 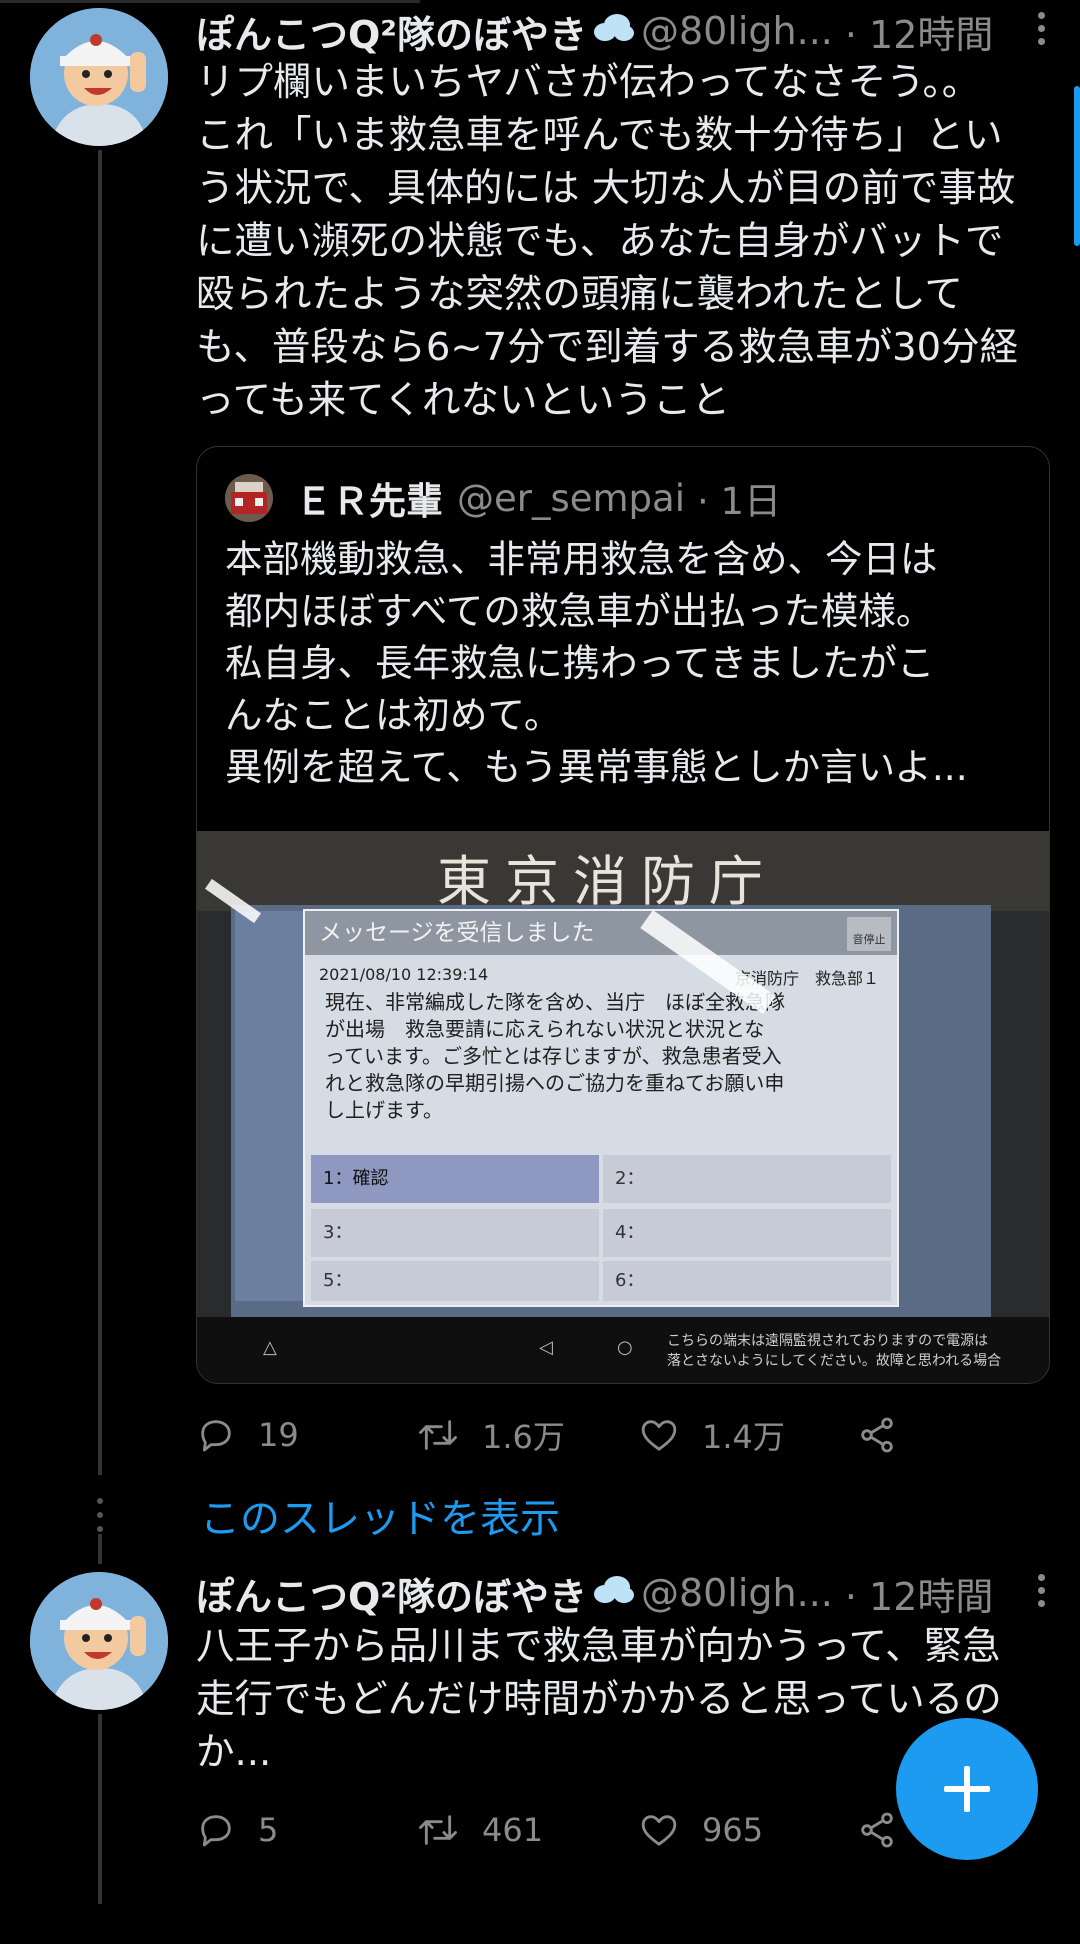 What do you see at coordinates (455, 1233) in the screenshot?
I see `dialog-option: 3：` at bounding box center [455, 1233].